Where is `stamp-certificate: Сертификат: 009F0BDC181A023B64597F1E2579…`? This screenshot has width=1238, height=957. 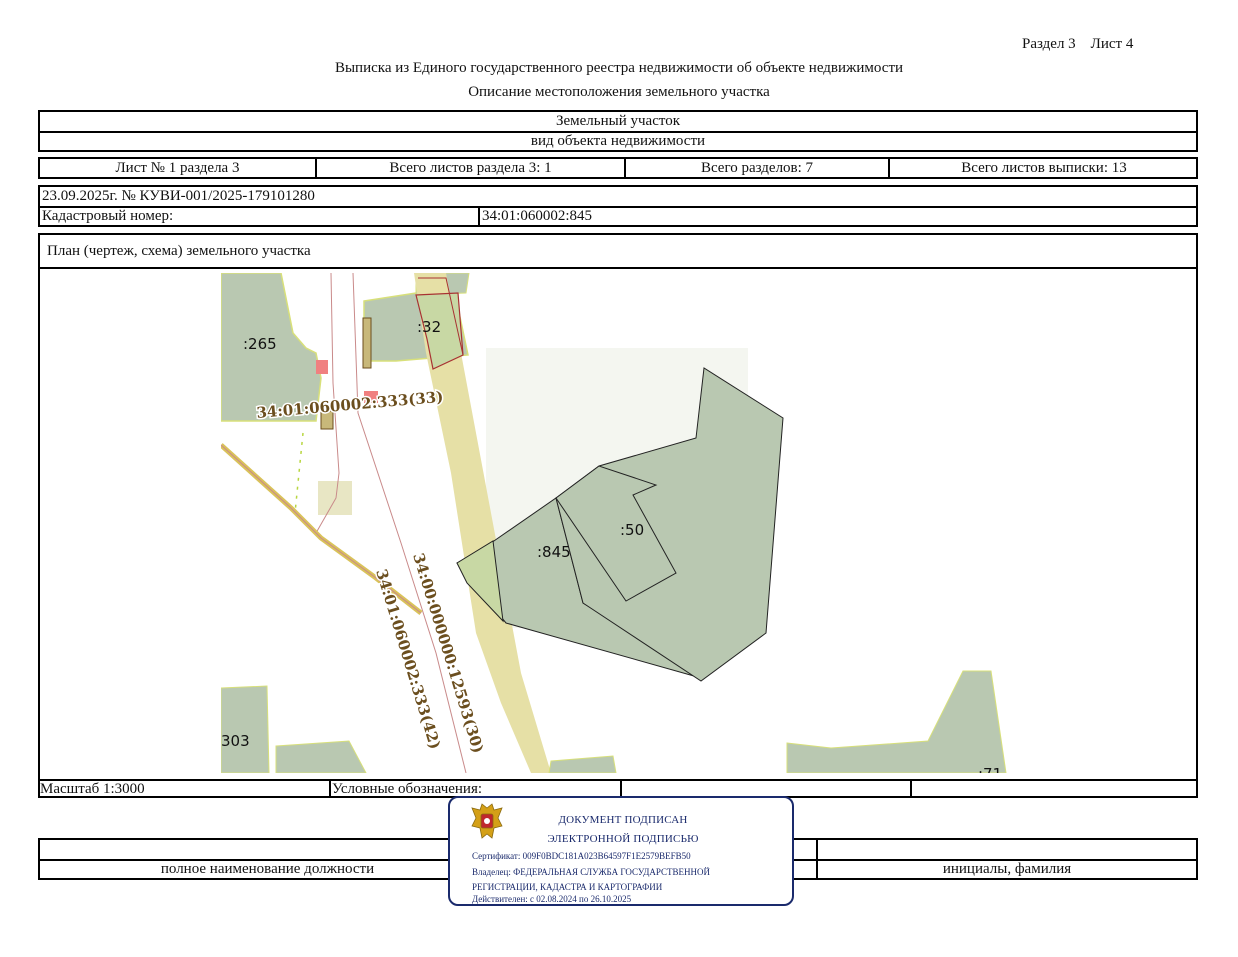
stamp-certificate: Сертификат: 009F0BDC181A023B64597F1E2579… is located at coordinates (581, 856).